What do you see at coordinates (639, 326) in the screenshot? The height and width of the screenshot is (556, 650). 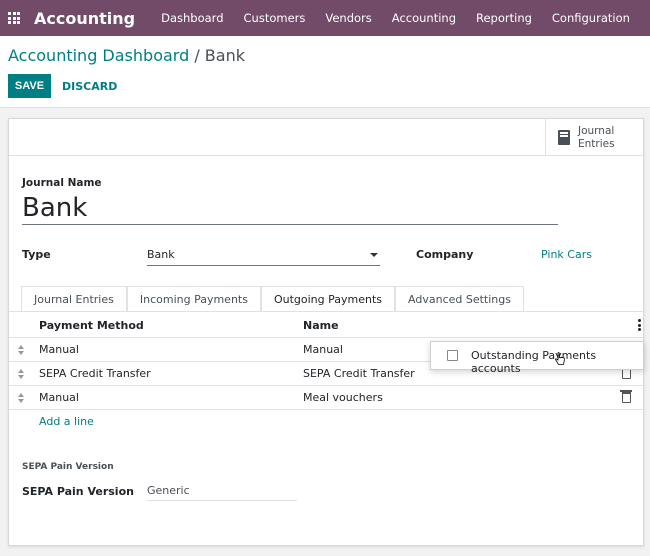 I see `optional-columns-icon` at bounding box center [639, 326].